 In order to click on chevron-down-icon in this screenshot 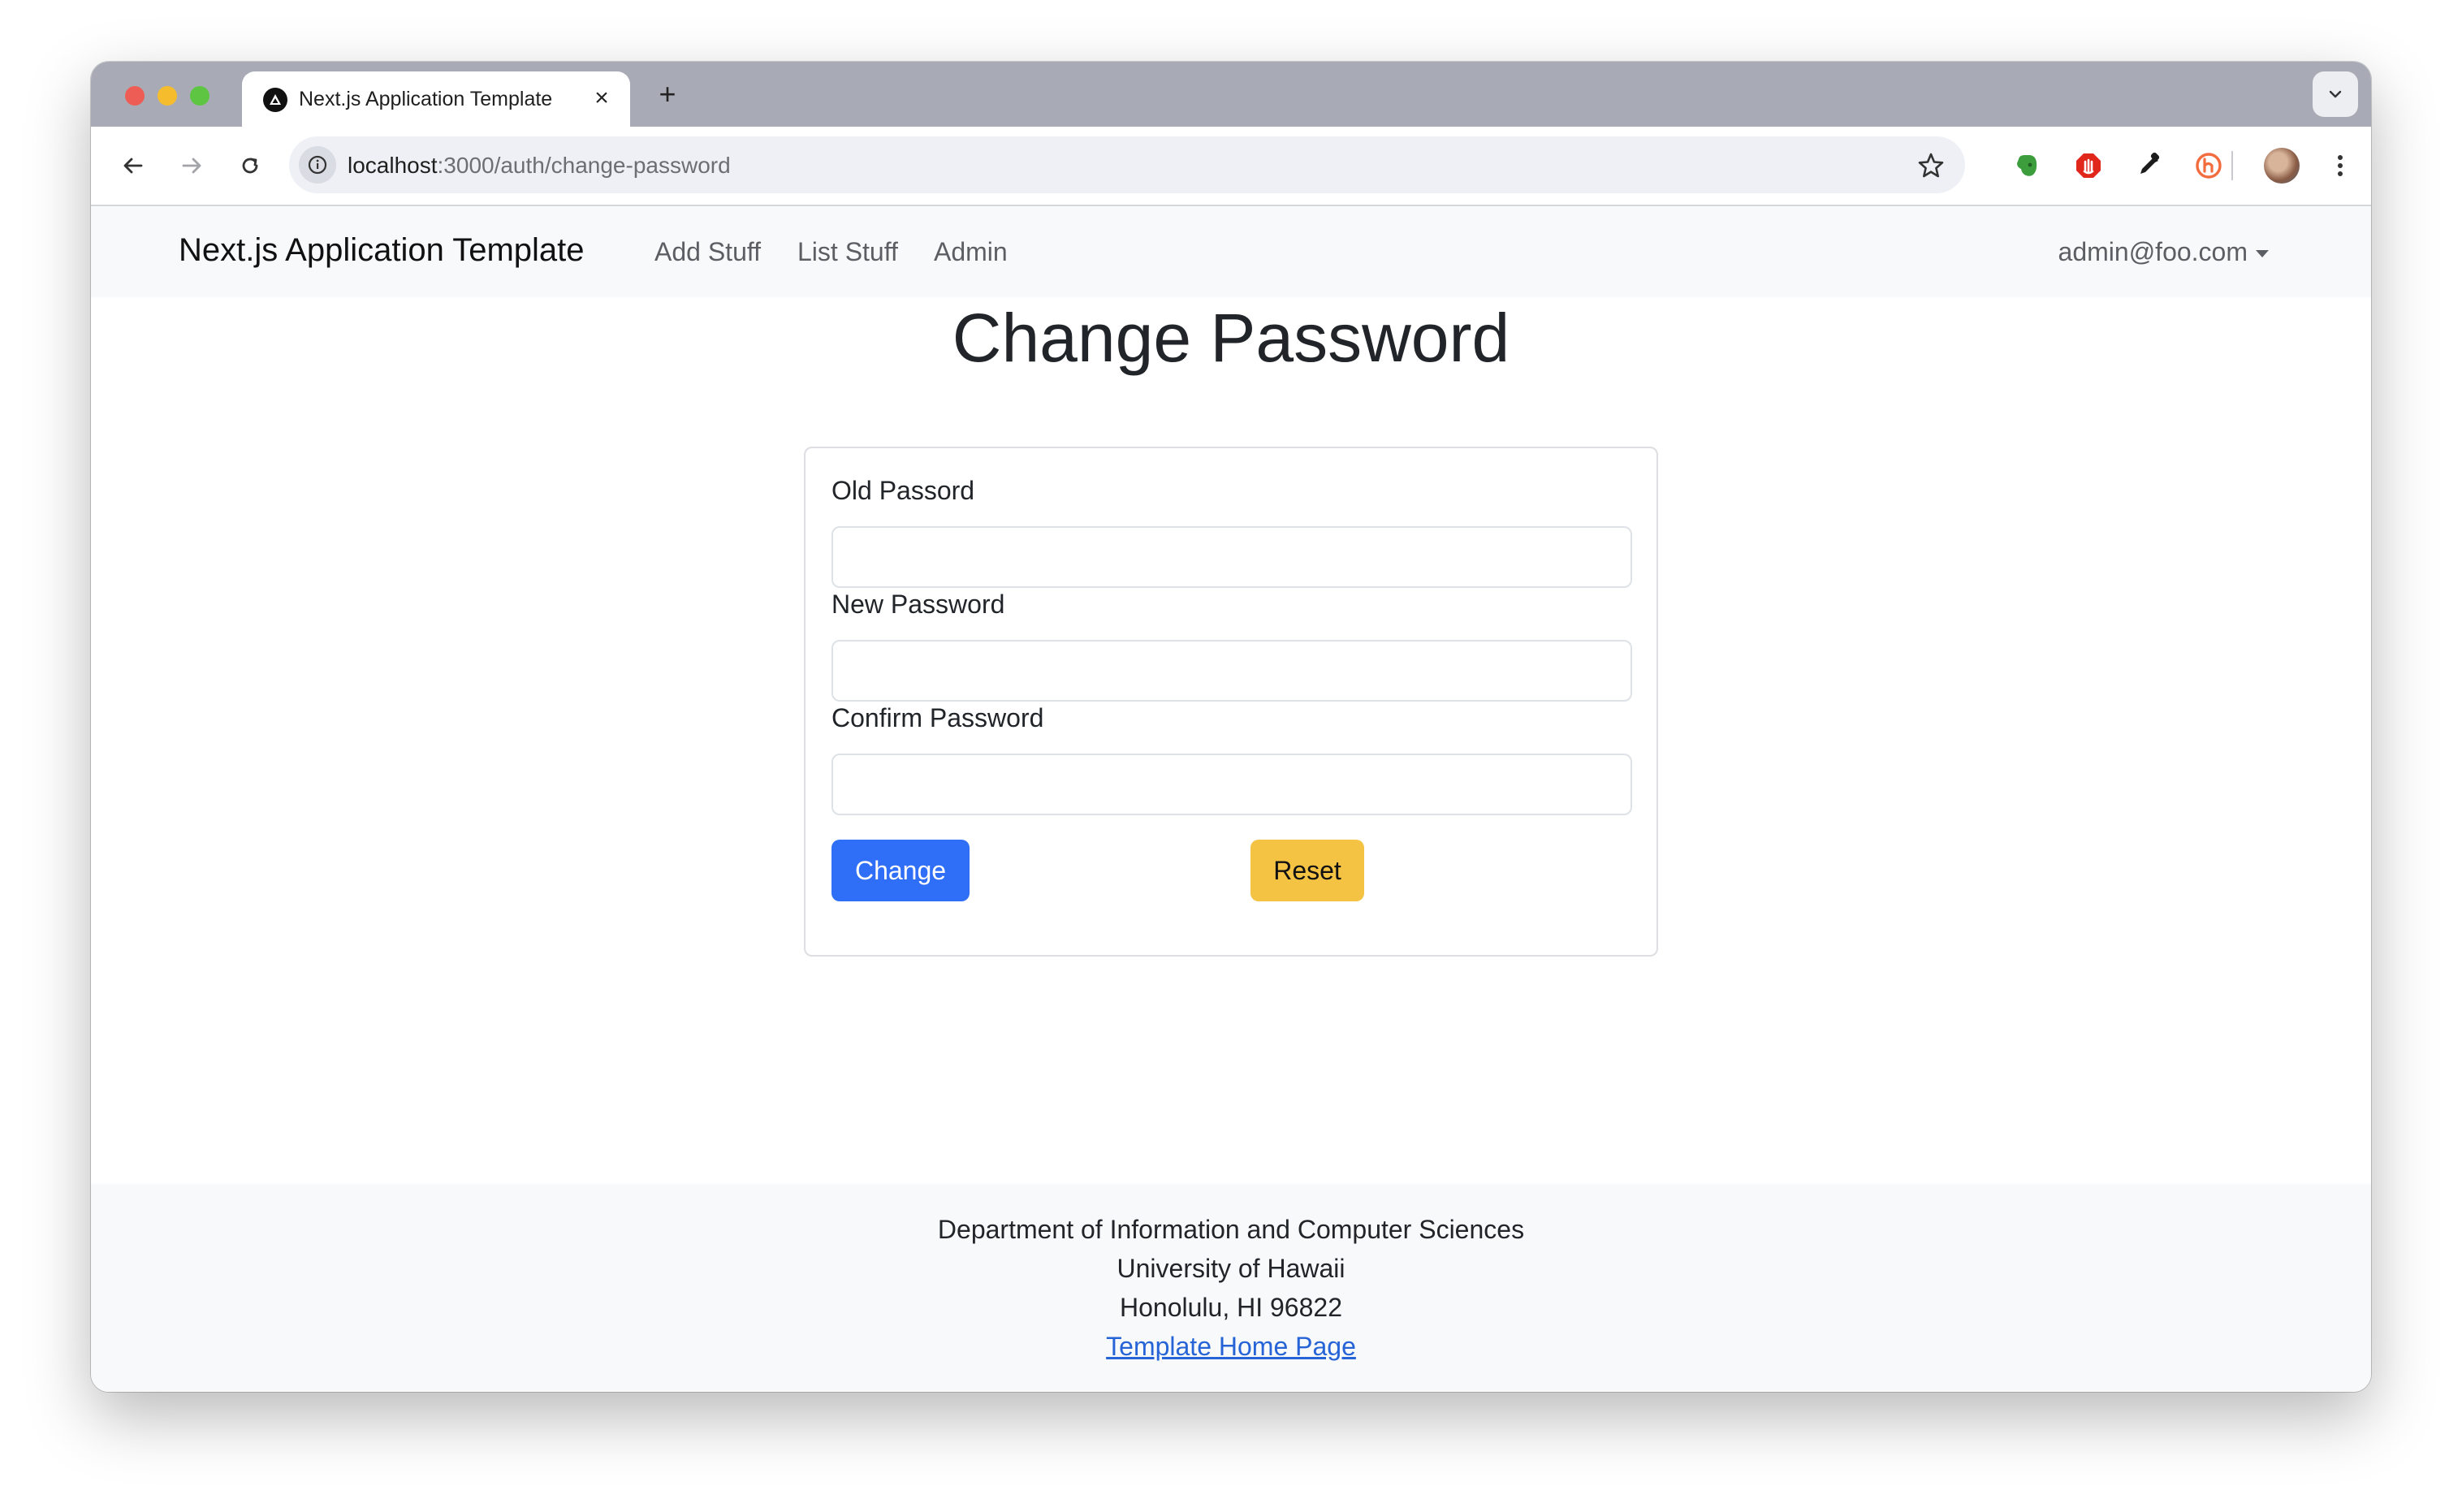, I will do `click(2335, 94)`.